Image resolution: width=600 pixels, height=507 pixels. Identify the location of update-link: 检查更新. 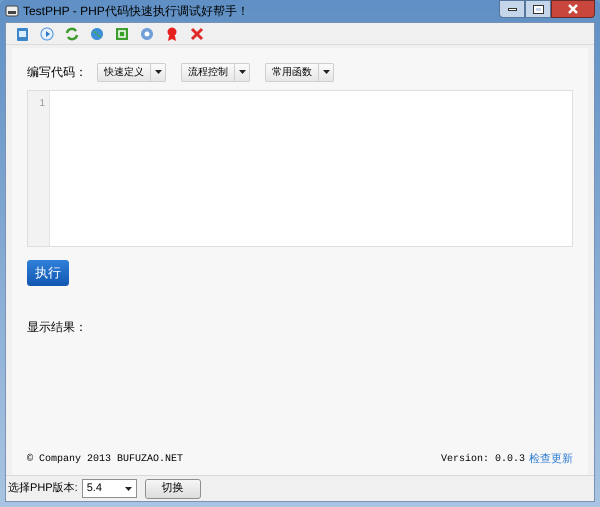
(551, 459).